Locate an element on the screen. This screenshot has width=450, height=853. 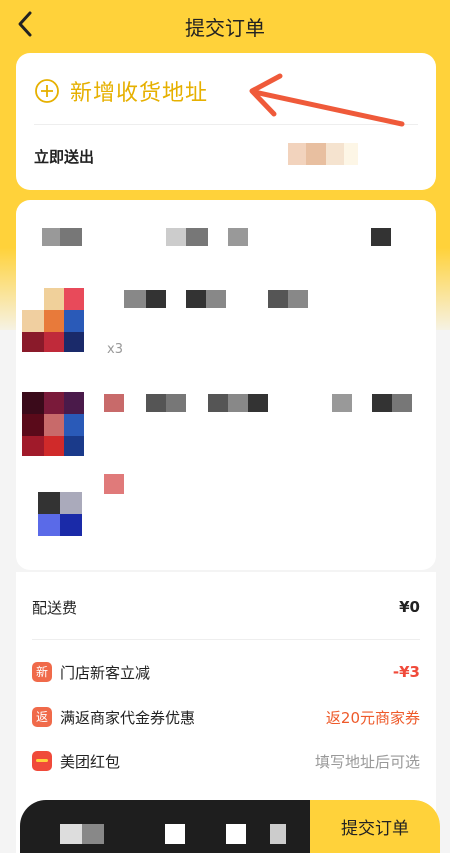
coupon-badge: 返 is located at coordinates (42, 717).